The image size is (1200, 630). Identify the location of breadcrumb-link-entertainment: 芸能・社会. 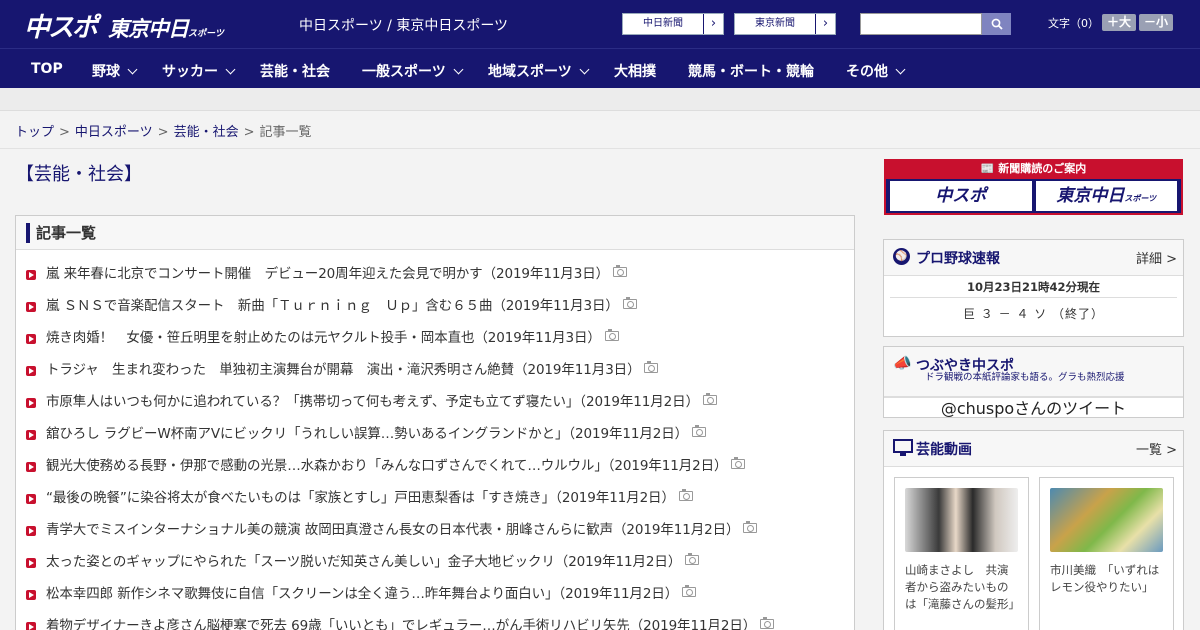
(206, 132).